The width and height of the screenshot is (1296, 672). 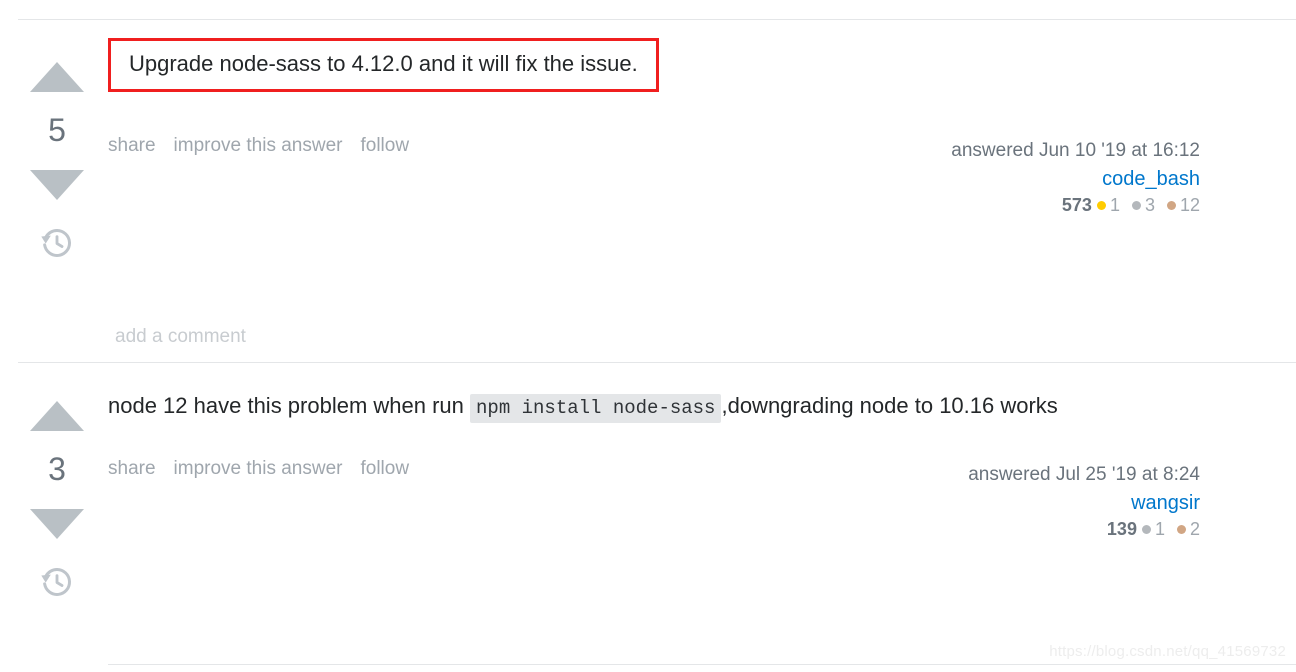 What do you see at coordinates (1075, 150) in the screenshot?
I see `answered-timestamp: answered Jun 10 '19 at 16:12` at bounding box center [1075, 150].